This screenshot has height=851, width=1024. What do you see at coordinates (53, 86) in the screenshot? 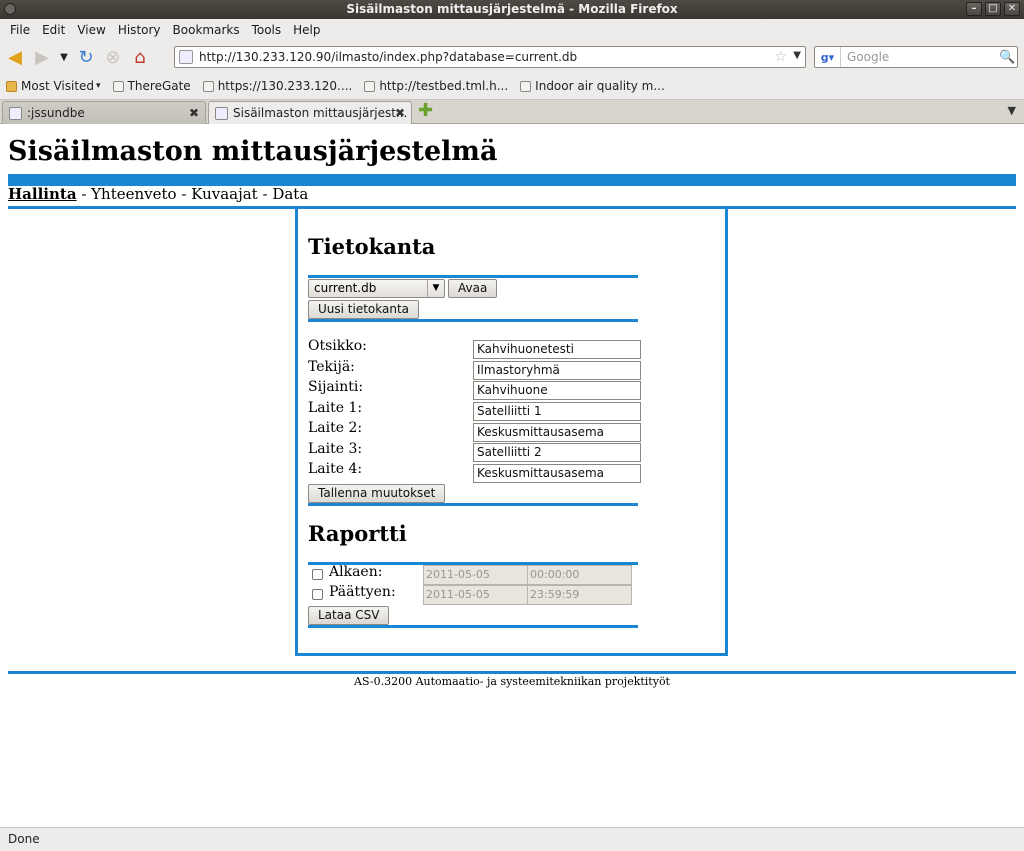
I see `bookmark-most-visited: Most Visited ▾` at bounding box center [53, 86].